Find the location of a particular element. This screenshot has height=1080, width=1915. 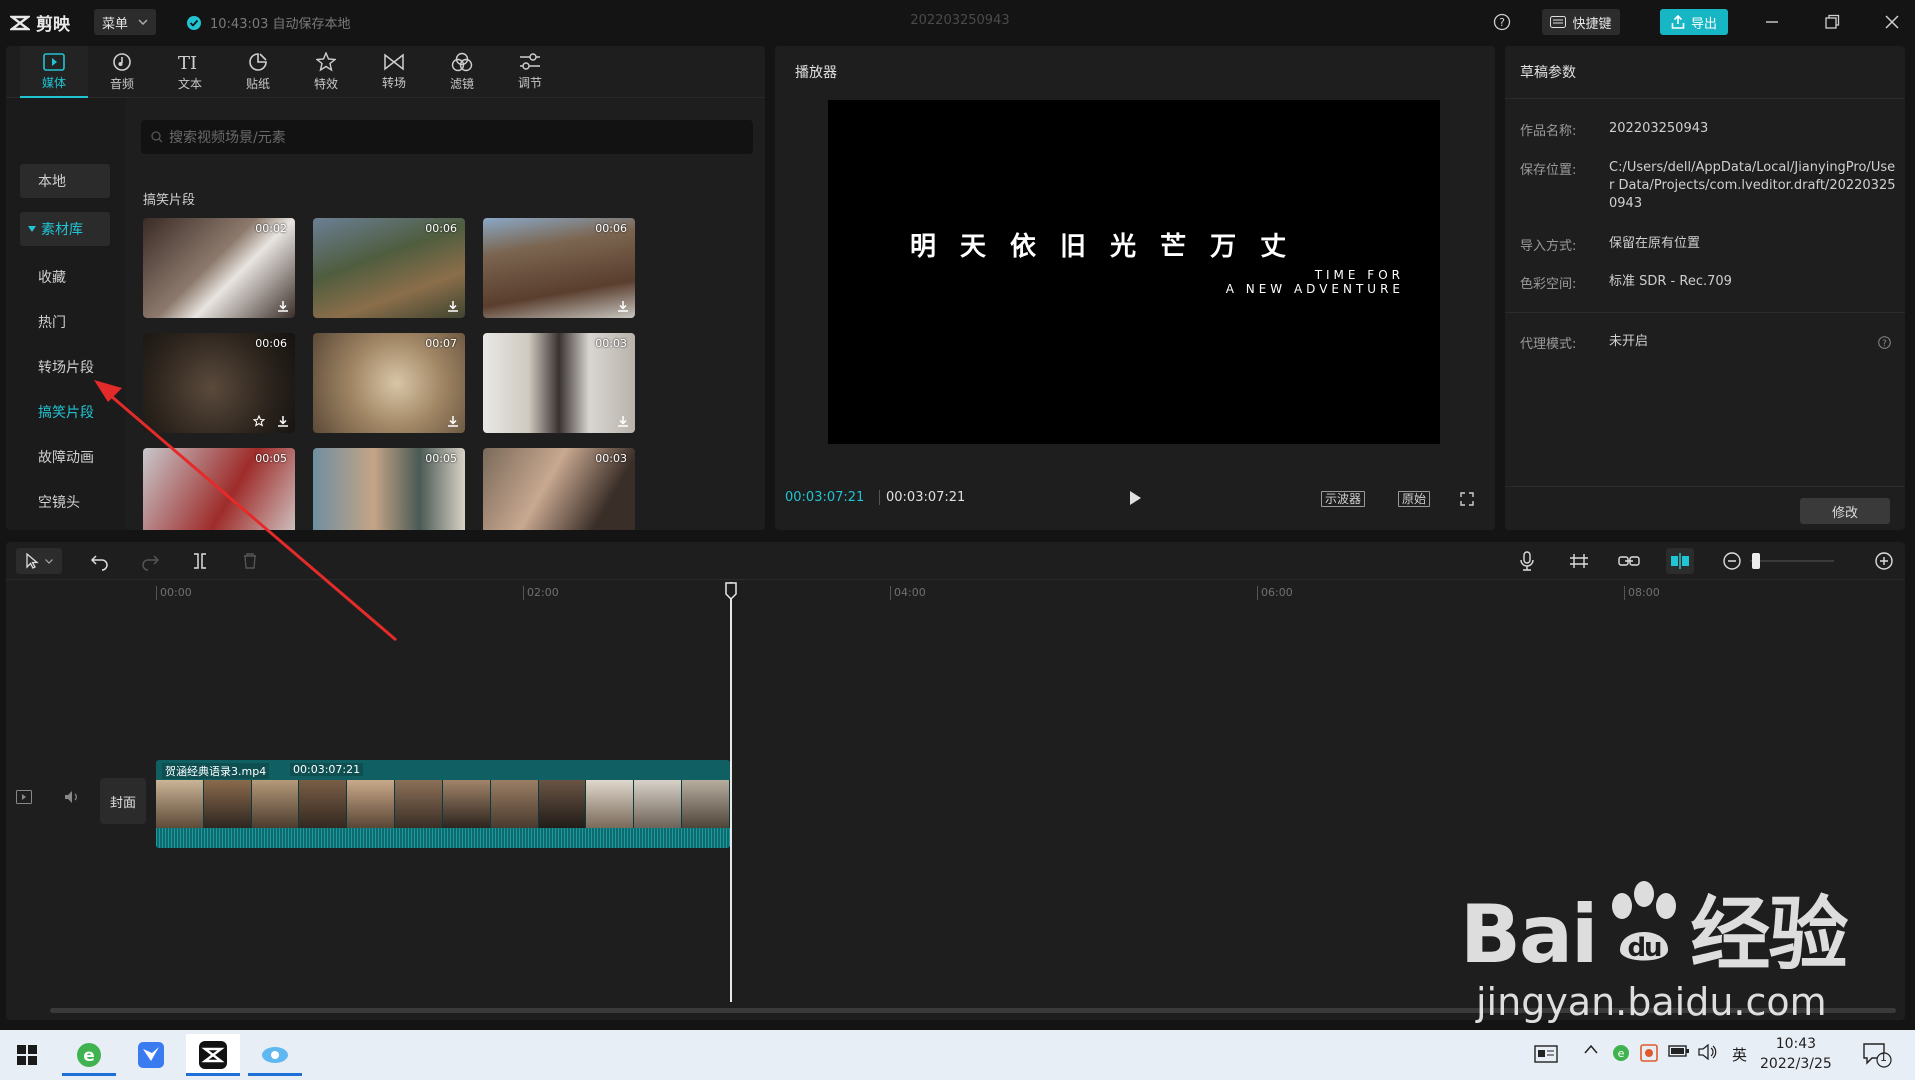

tab-audio: 音频 is located at coordinates (122, 72).